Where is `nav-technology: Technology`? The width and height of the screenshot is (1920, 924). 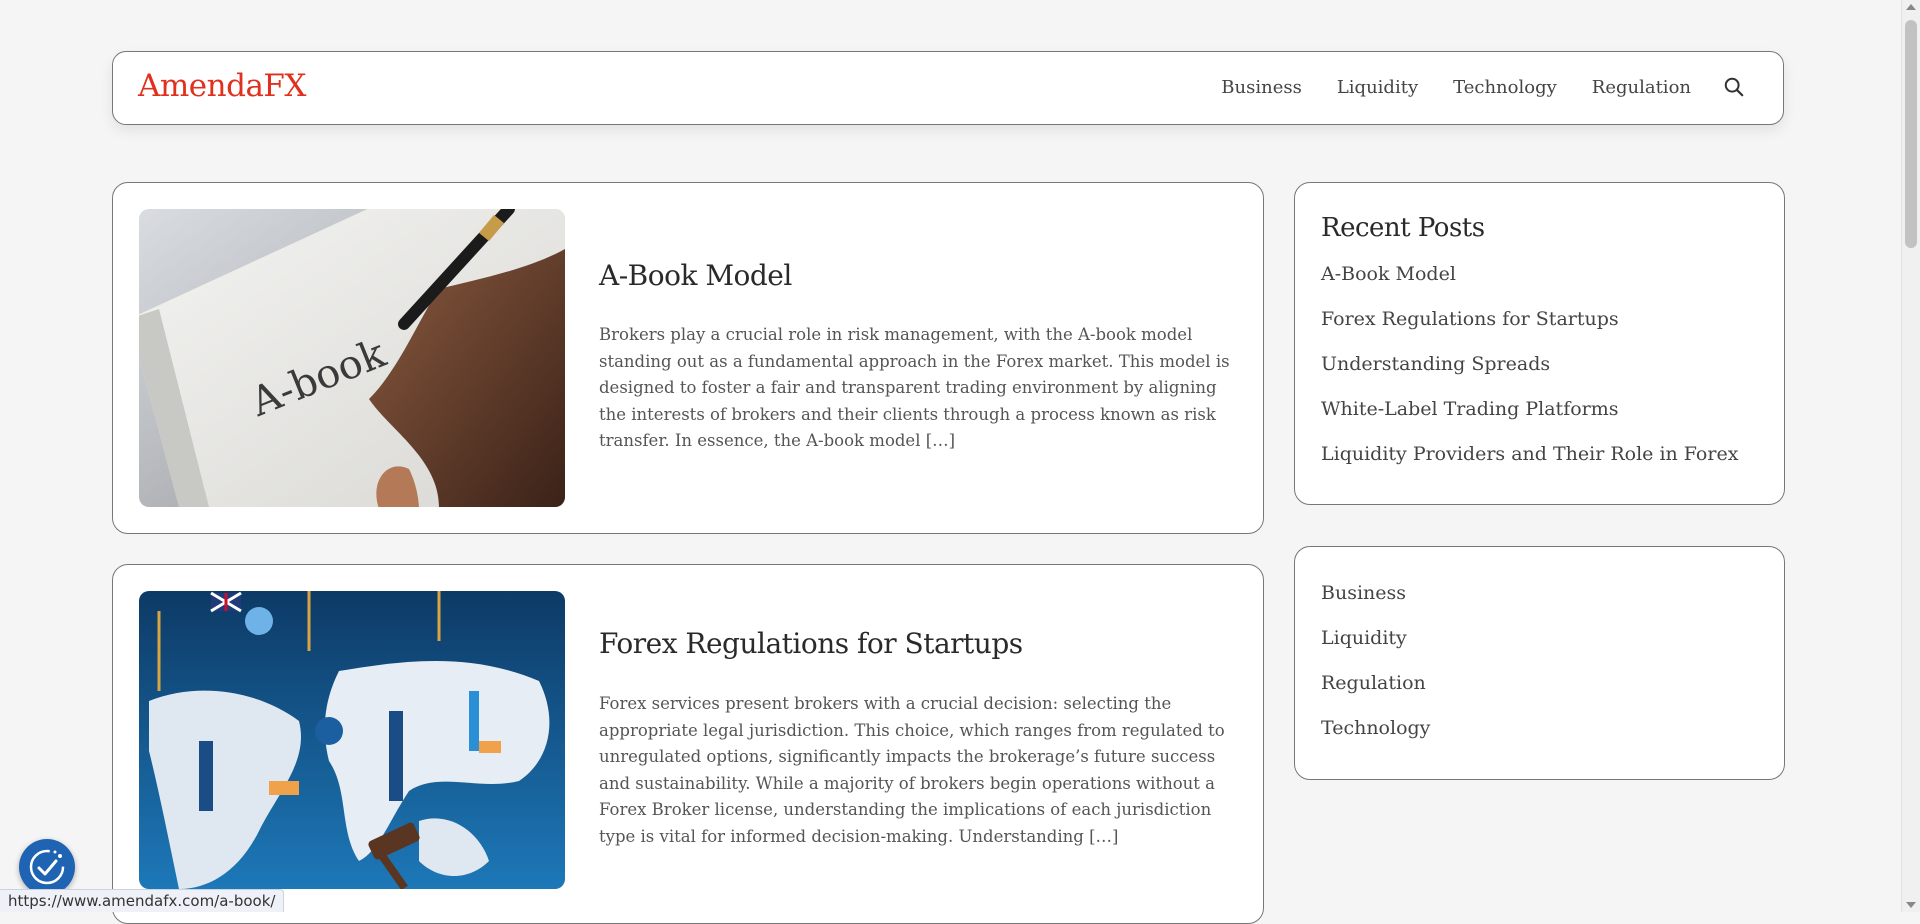 nav-technology: Technology is located at coordinates (1505, 87).